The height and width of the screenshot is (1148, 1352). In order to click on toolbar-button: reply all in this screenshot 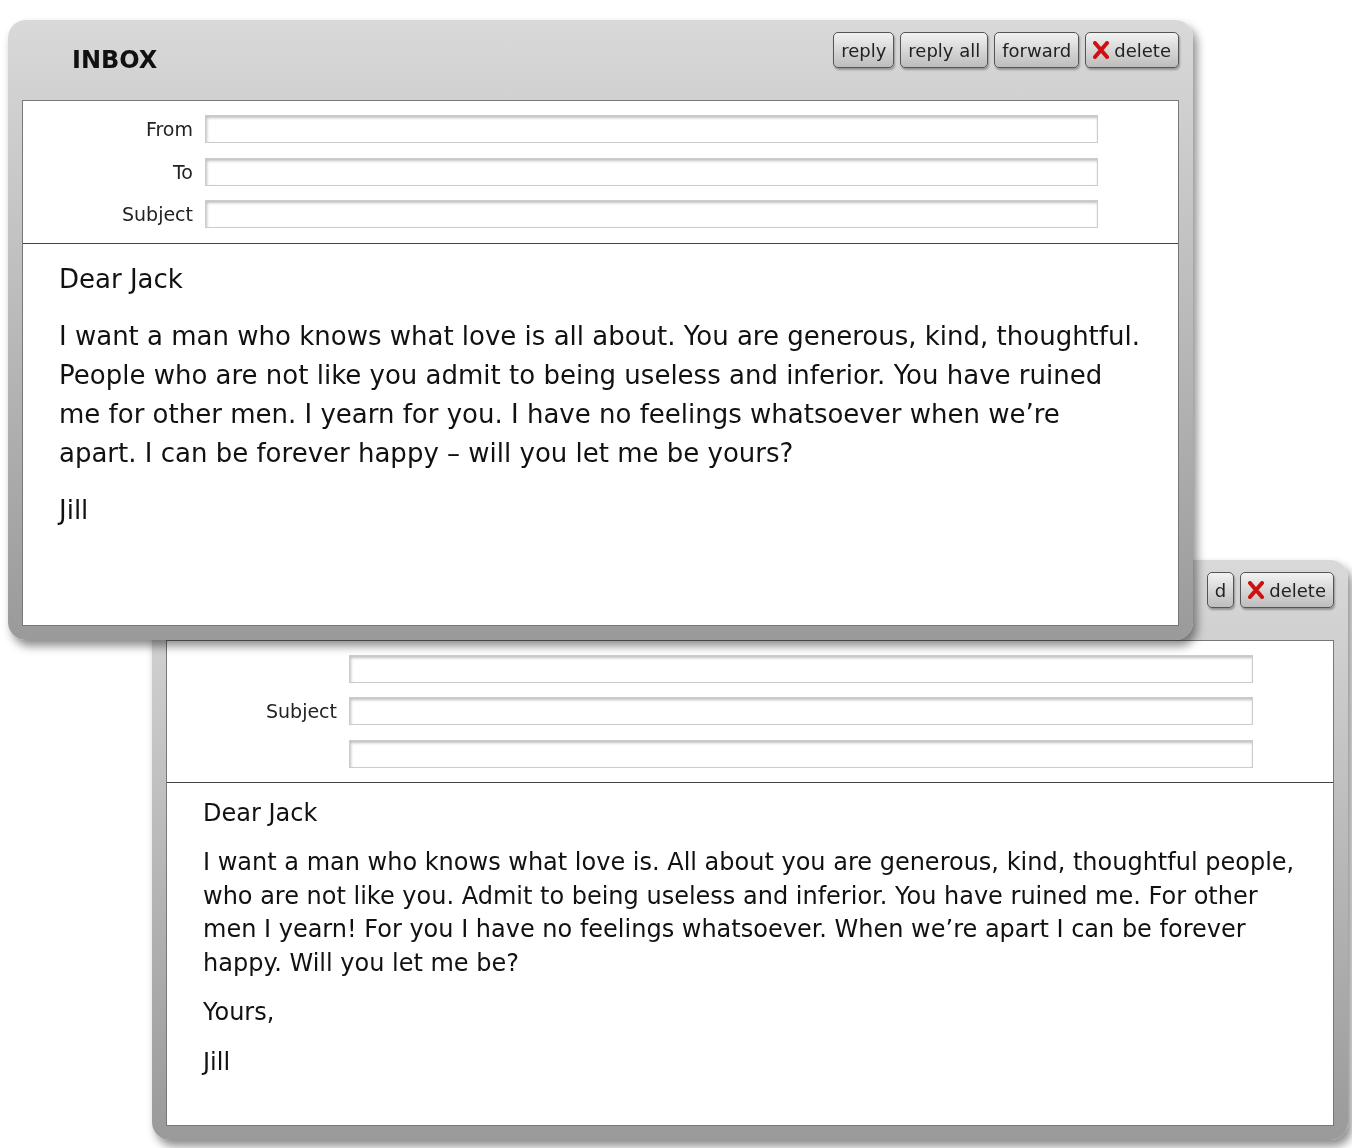, I will do `click(944, 50)`.